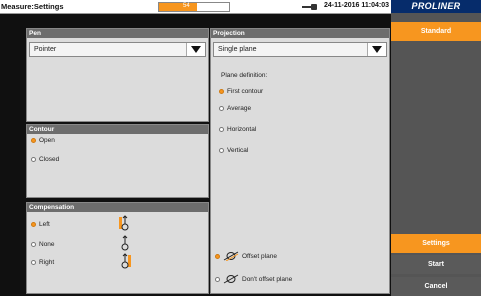 This screenshot has height=296, width=481. Describe the element at coordinates (45, 49) in the screenshot. I see `pen-dropdown-value: Pointer` at that location.